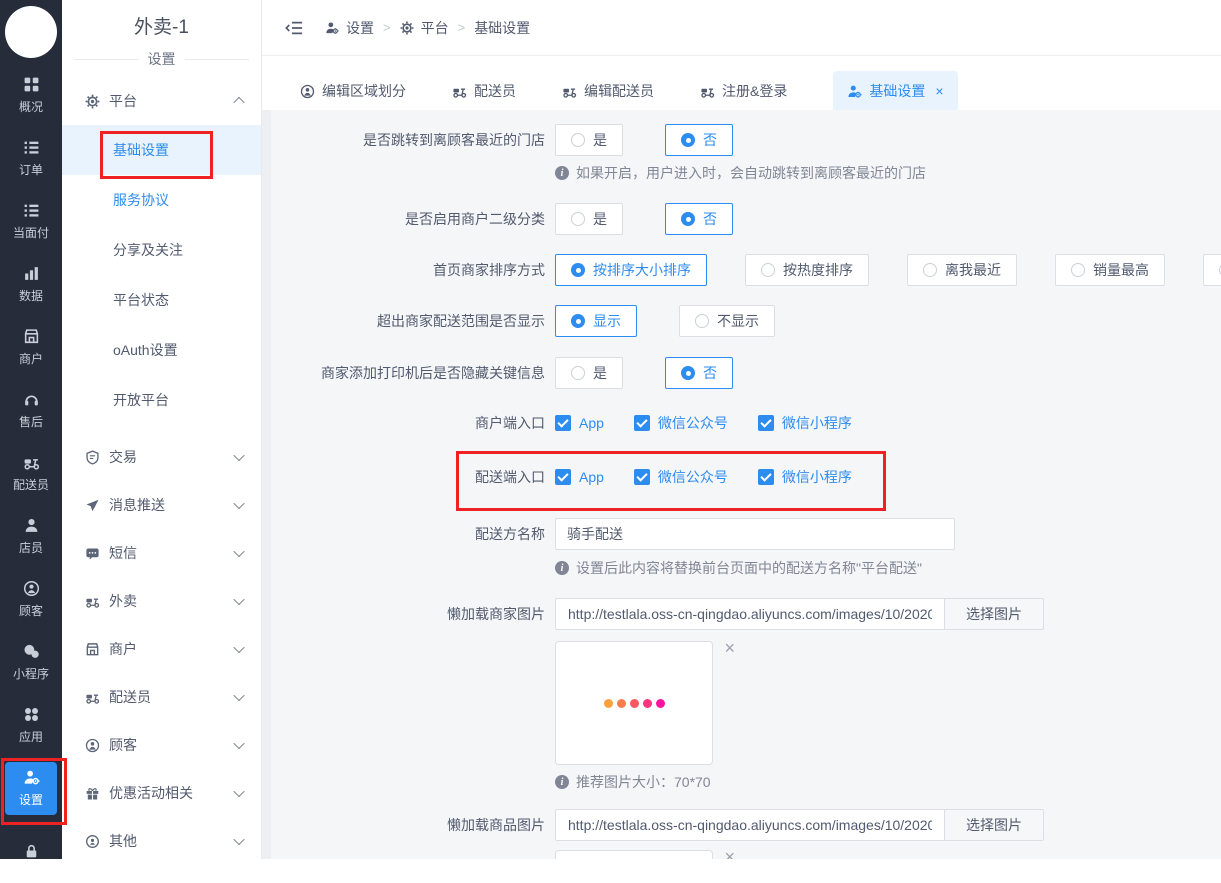  Describe the element at coordinates (31, 788) in the screenshot. I see `rail-item-settings: 设置` at that location.